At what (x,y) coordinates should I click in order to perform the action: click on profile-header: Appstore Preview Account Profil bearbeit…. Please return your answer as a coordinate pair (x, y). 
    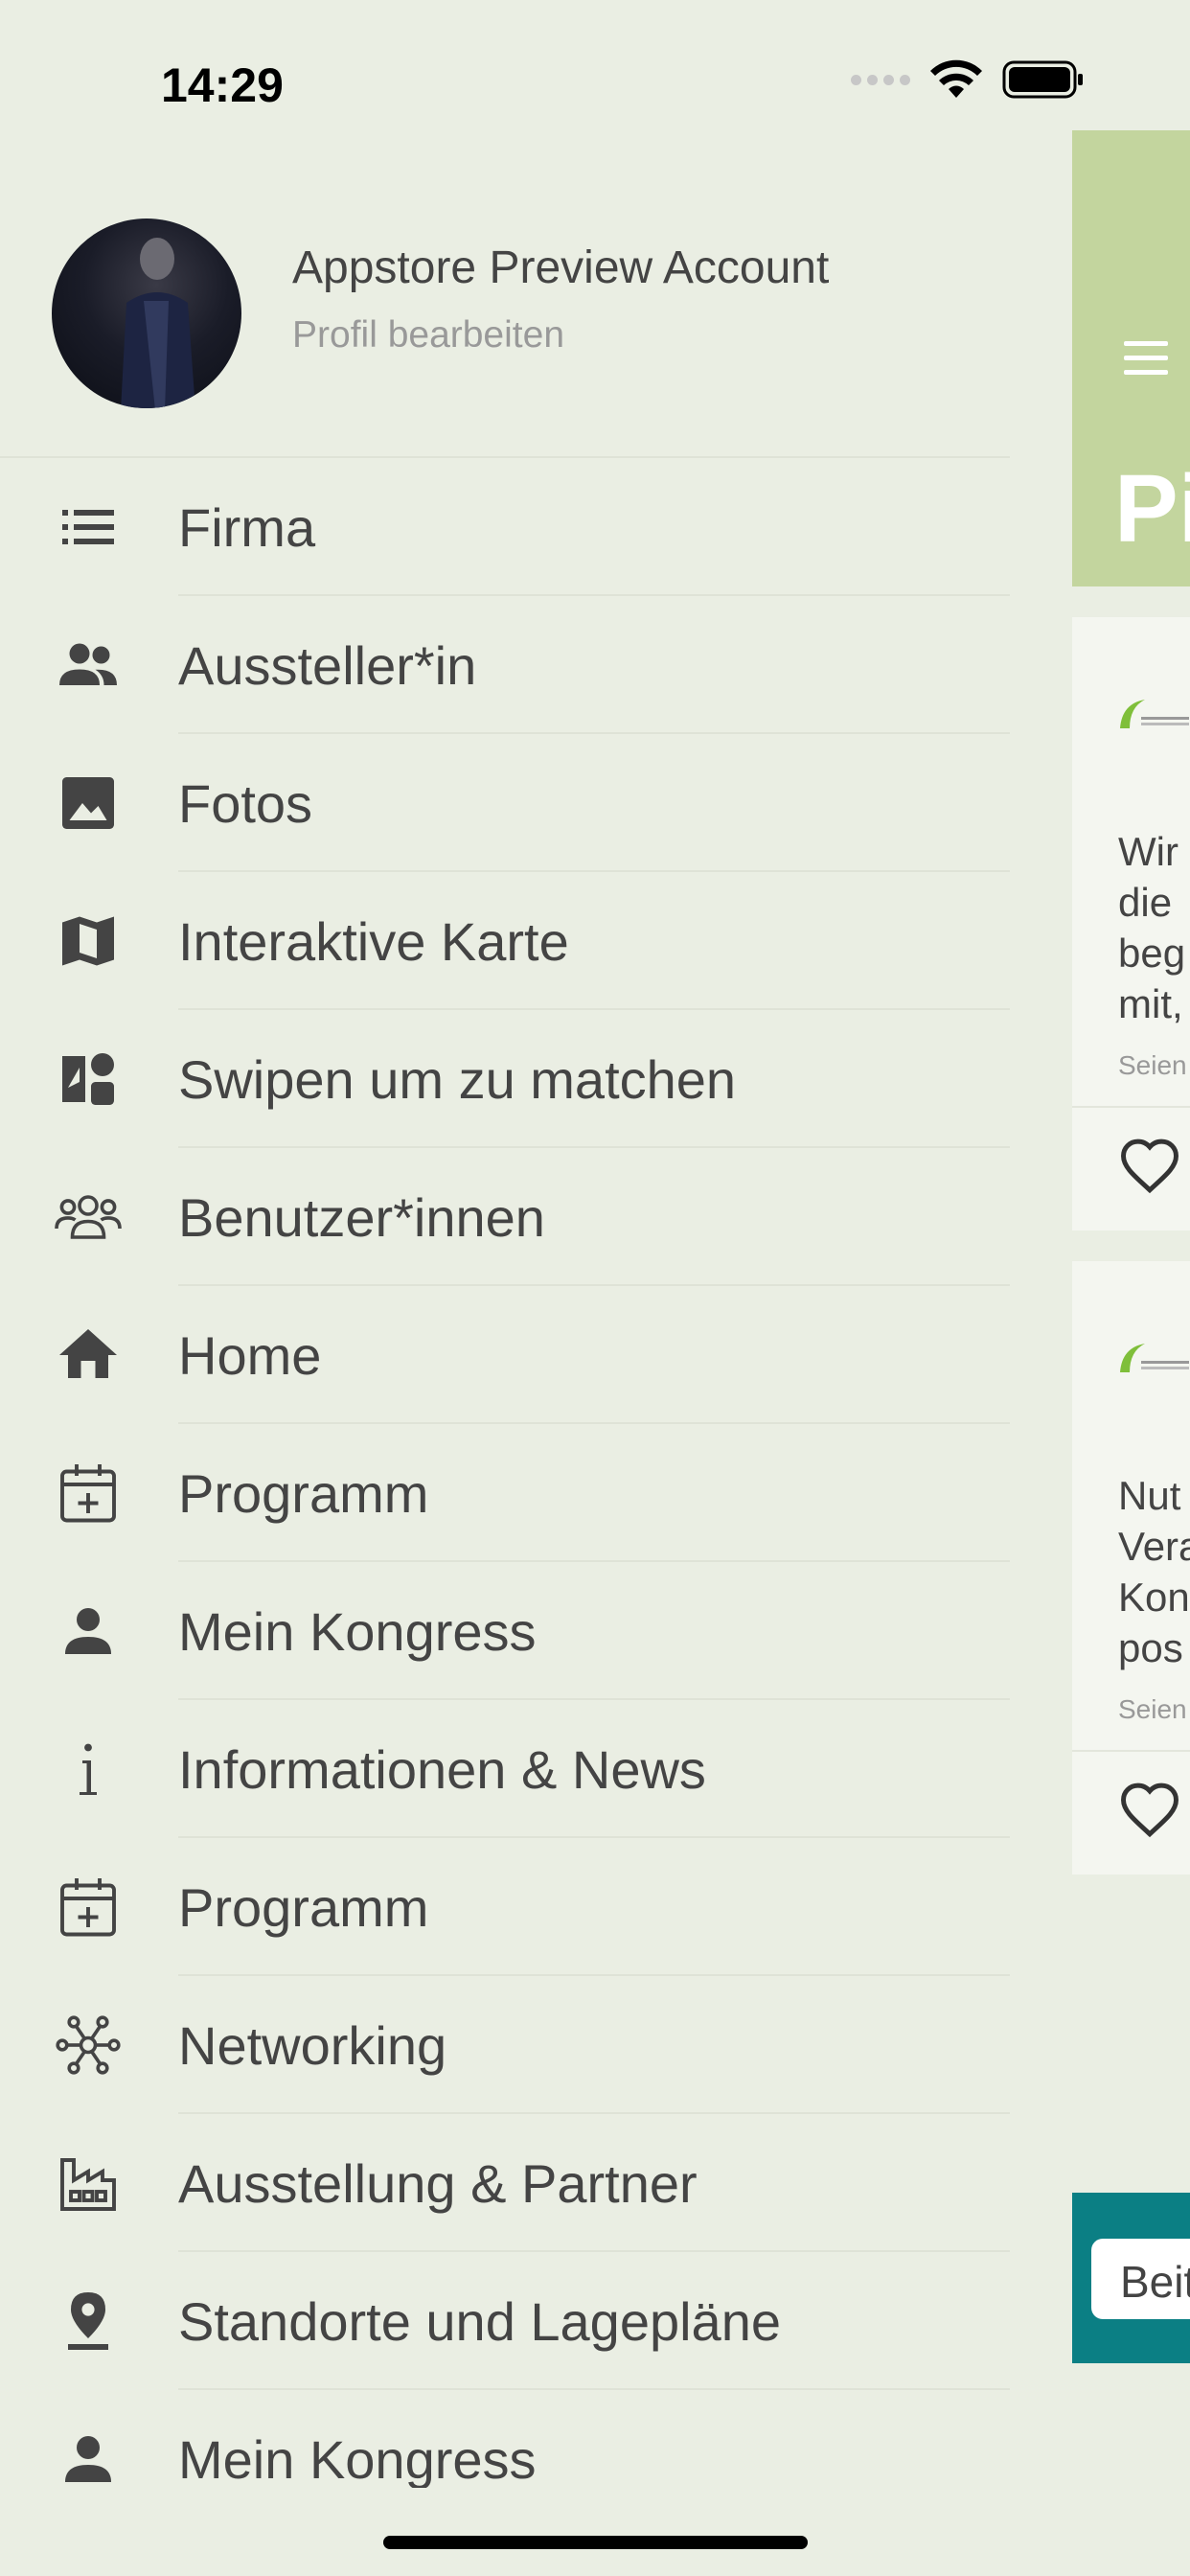
    Looking at the image, I should click on (505, 294).